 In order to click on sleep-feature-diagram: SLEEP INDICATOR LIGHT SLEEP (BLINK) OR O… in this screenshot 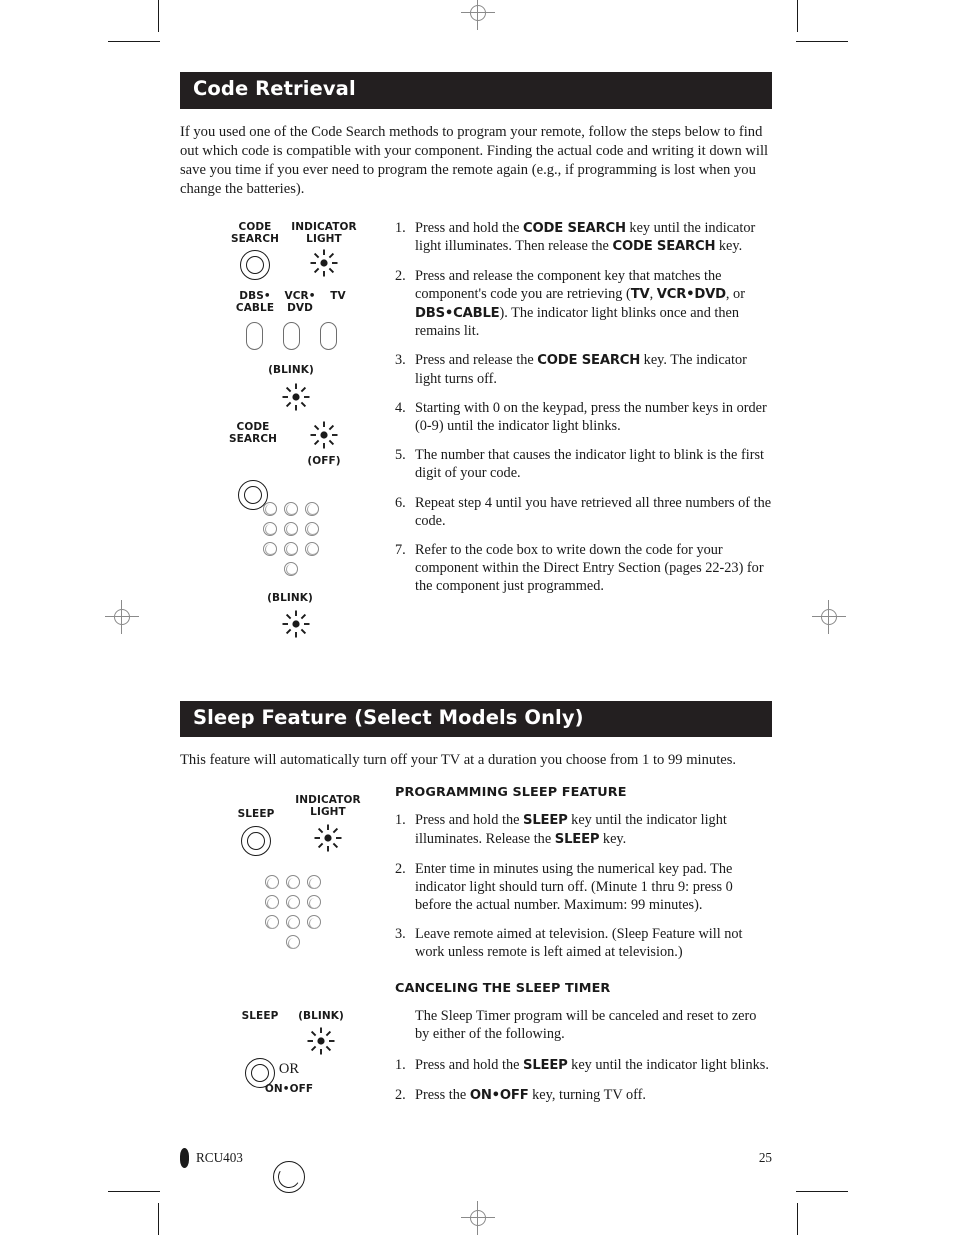, I will do `click(287, 989)`.